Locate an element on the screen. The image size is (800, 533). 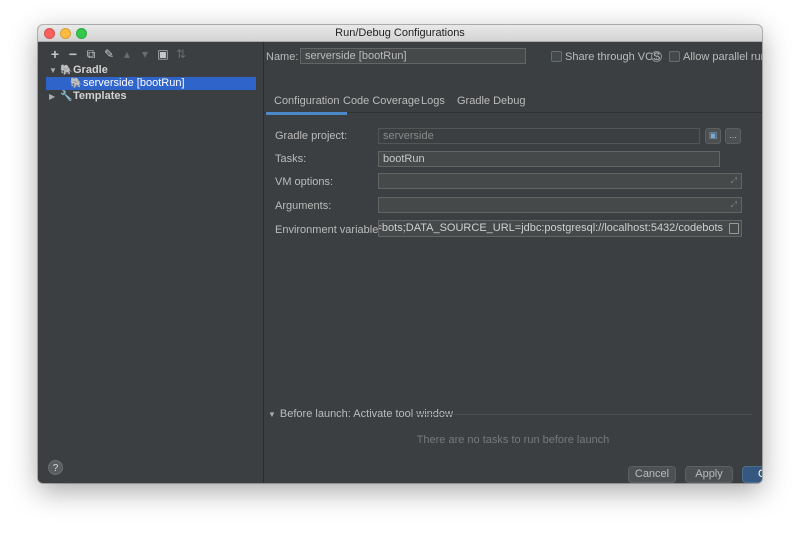
copy-icon: ⧉ is located at coordinates (91, 54).